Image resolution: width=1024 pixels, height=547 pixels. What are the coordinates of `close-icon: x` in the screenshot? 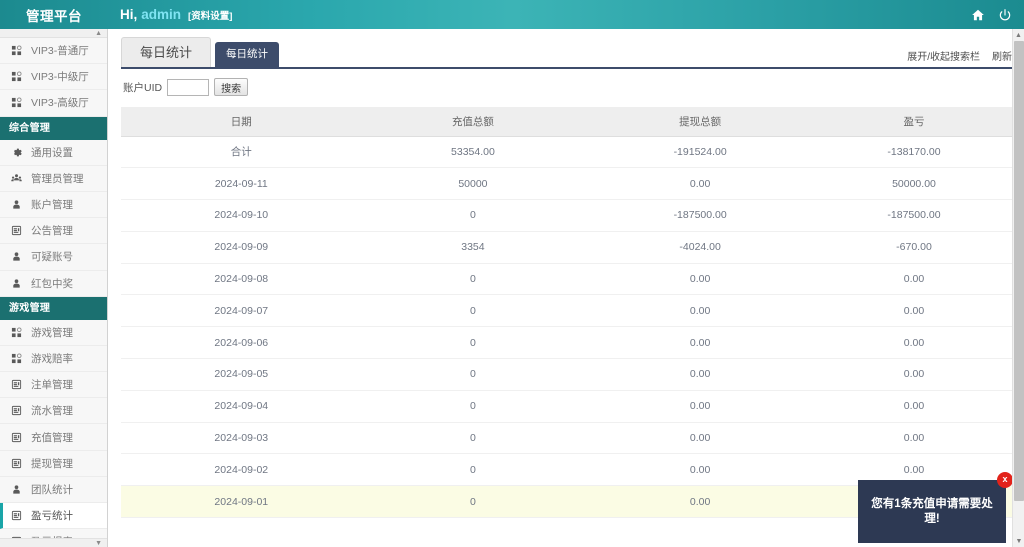 It's located at (1005, 480).